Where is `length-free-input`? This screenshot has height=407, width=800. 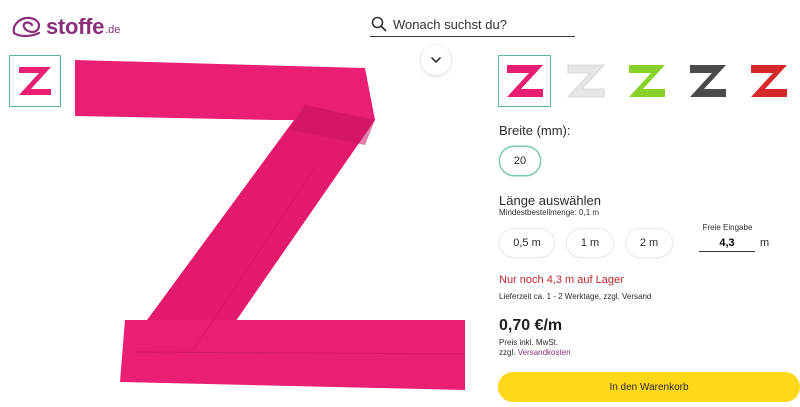
length-free-input is located at coordinates (727, 243).